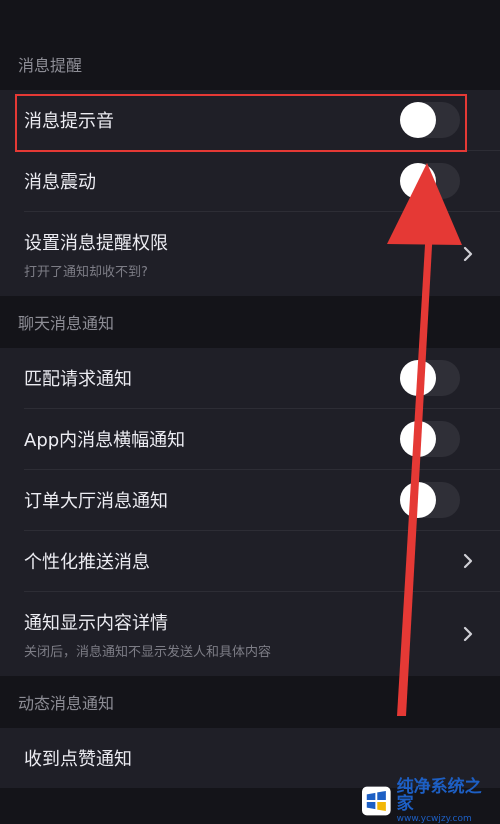 This screenshot has height=824, width=500. What do you see at coordinates (262, 120) in the screenshot?
I see `row-message-sound: 消息提示音` at bounding box center [262, 120].